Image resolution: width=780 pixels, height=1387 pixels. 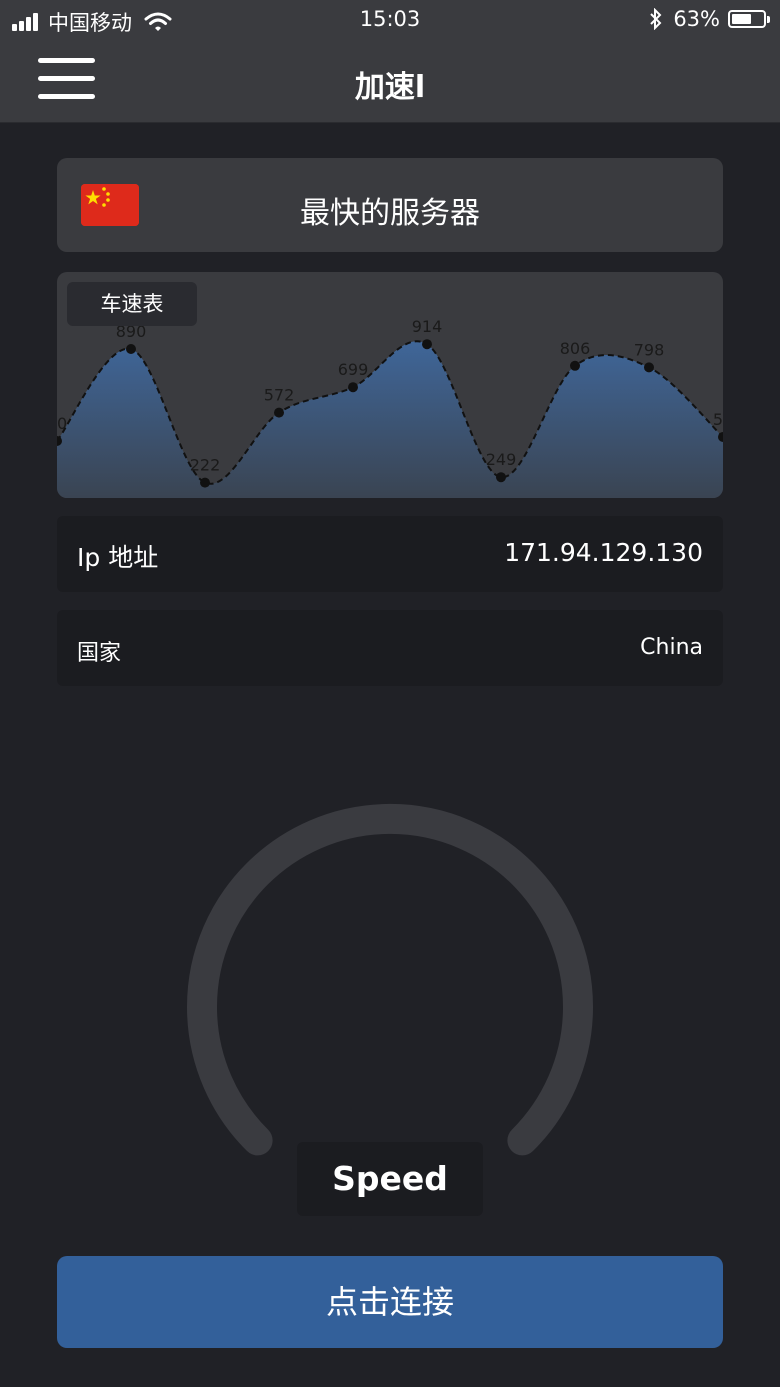 I want to click on speed-button: Speed, so click(x=390, y=1179).